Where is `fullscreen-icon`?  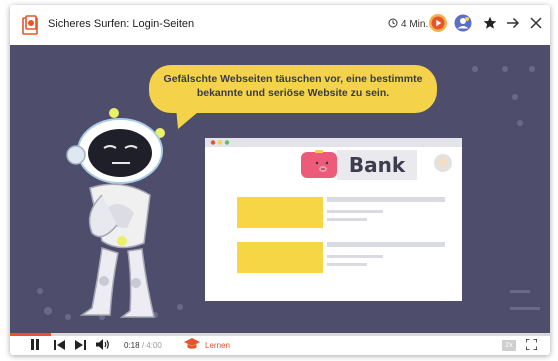 fullscreen-icon is located at coordinates (531, 346).